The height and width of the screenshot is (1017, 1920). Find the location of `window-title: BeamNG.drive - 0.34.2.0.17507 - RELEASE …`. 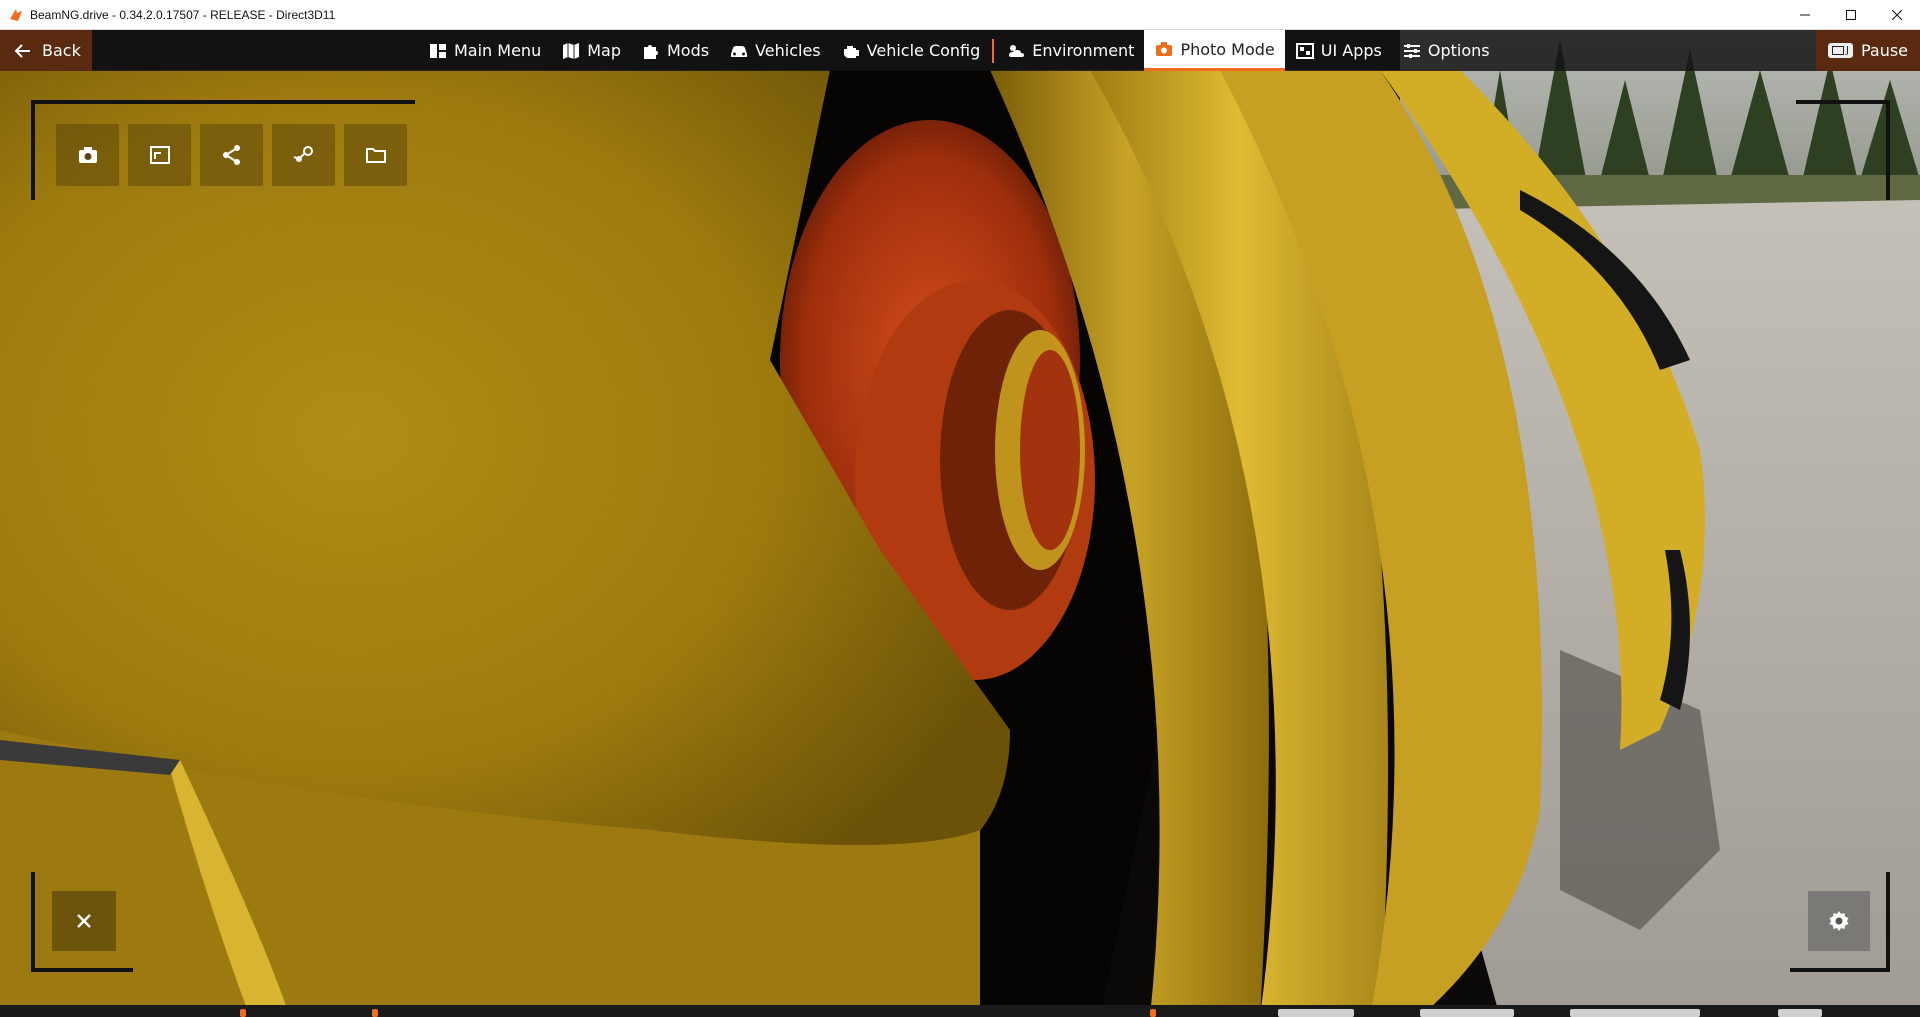

window-title: BeamNG.drive - 0.34.2.0.17507 - RELEASE … is located at coordinates (183, 14).